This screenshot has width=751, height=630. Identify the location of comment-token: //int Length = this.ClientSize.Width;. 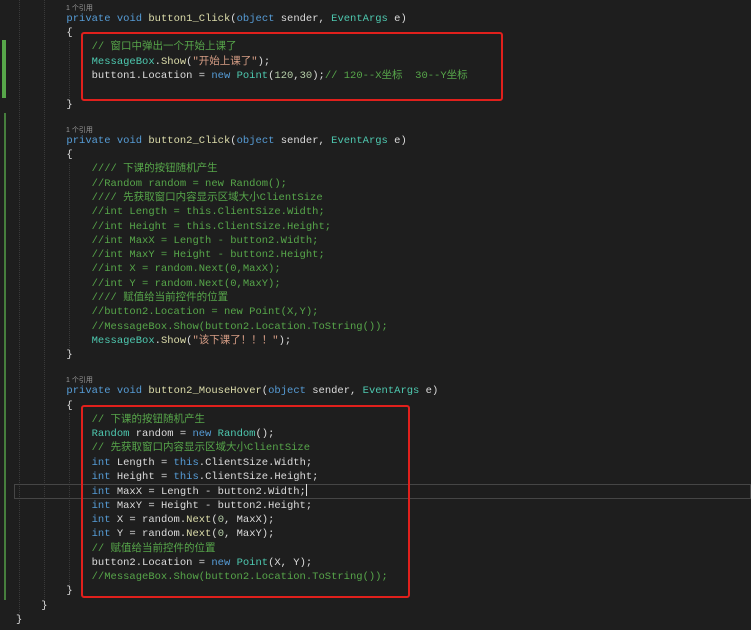
(208, 212).